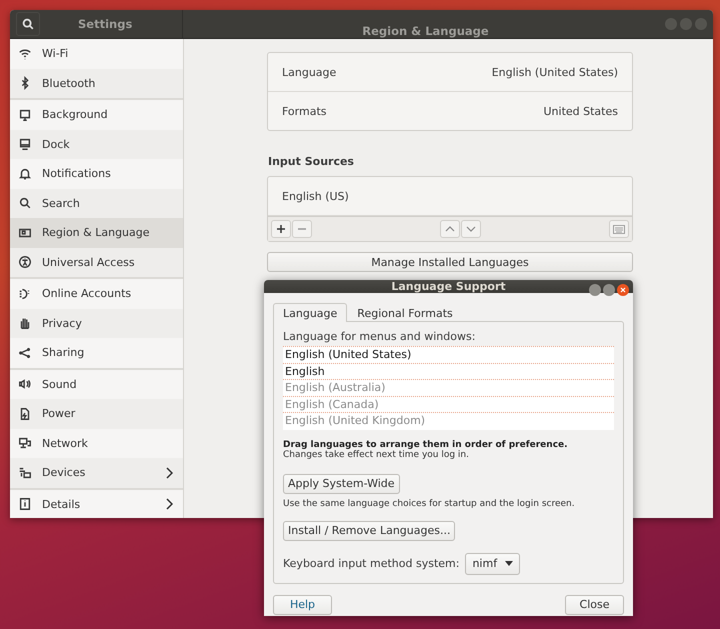 The width and height of the screenshot is (720, 629). I want to click on info-icon, so click(25, 504).